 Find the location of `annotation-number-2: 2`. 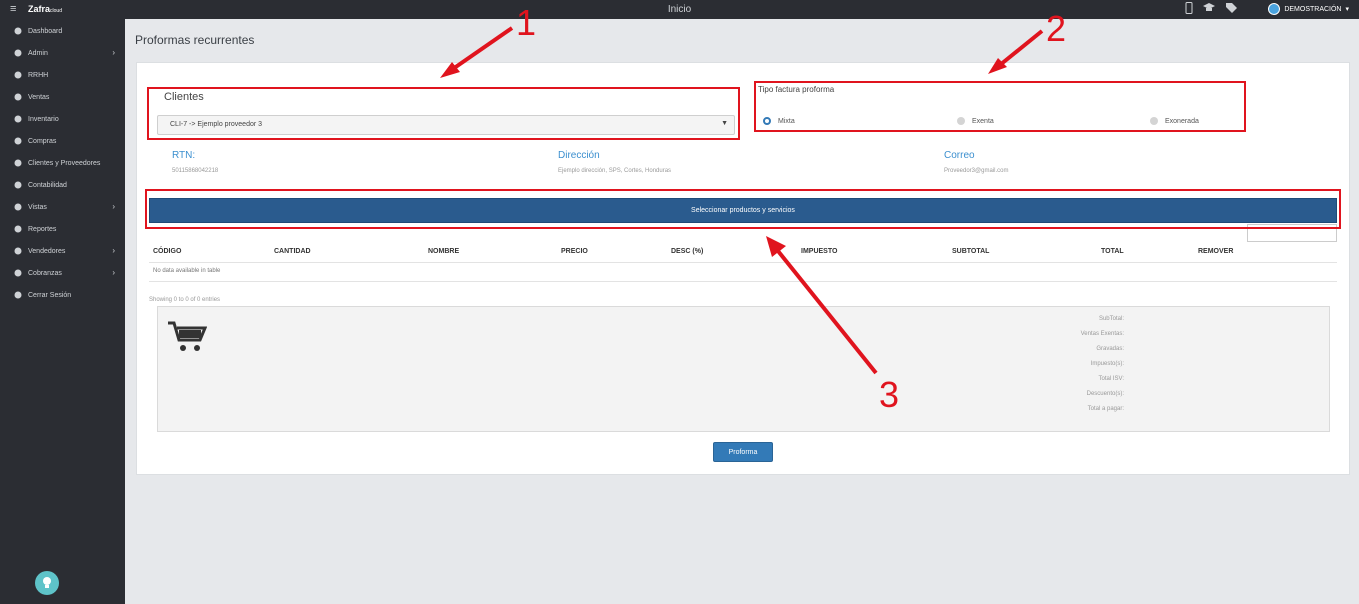

annotation-number-2: 2 is located at coordinates (1056, 28).